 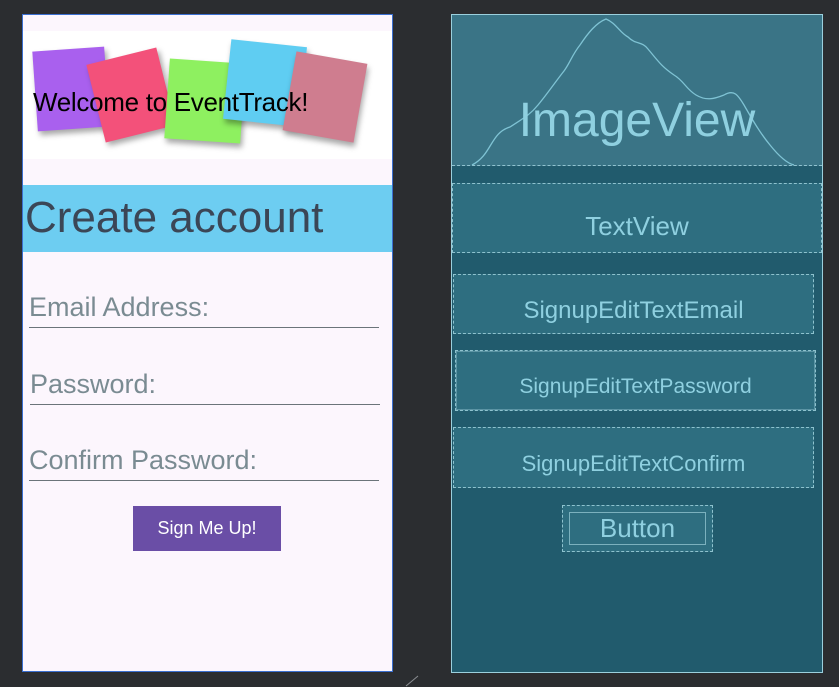 What do you see at coordinates (633, 310) in the screenshot?
I see `edittext-email-label: SignupEditTextEmail` at bounding box center [633, 310].